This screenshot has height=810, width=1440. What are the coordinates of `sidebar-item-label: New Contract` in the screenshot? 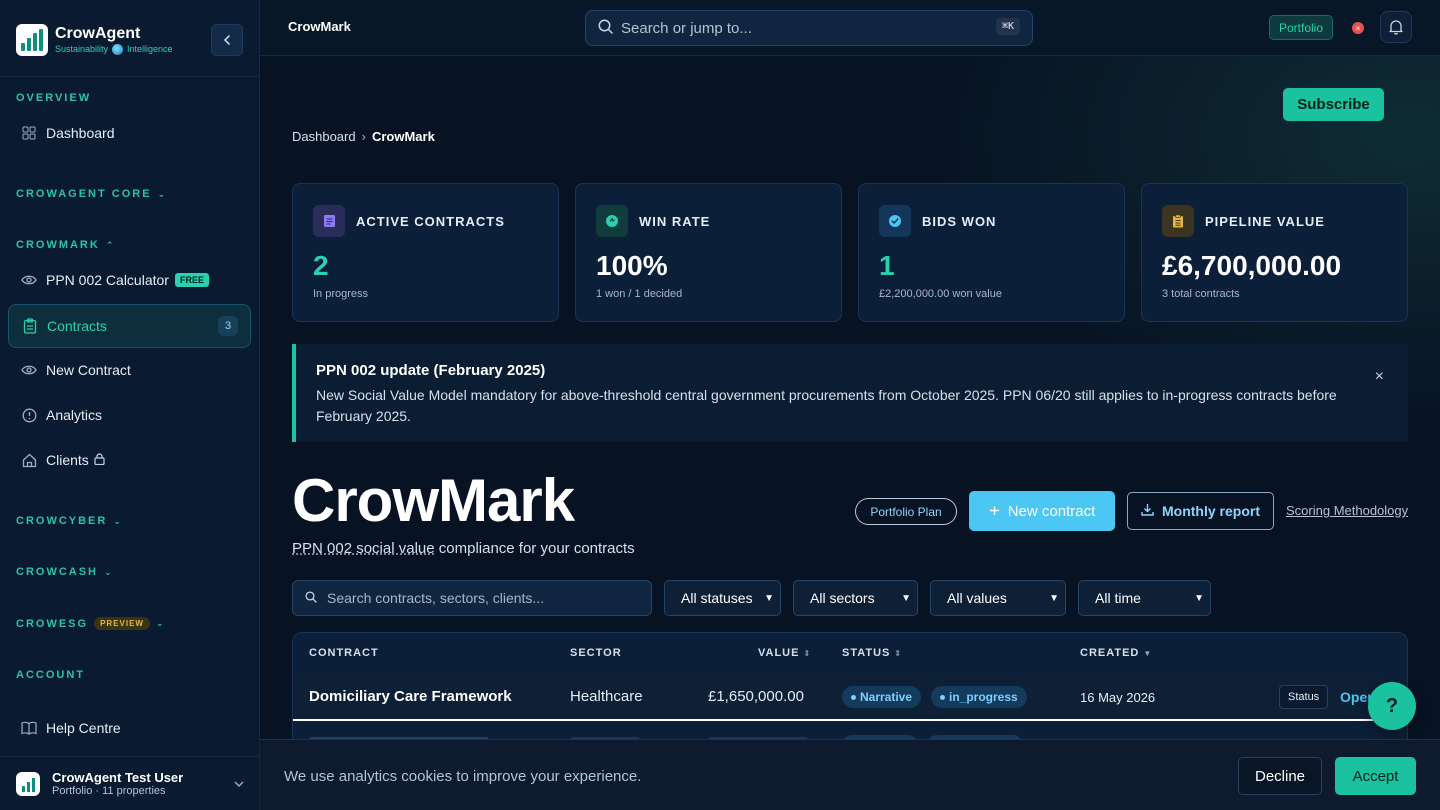 It's located at (88, 370).